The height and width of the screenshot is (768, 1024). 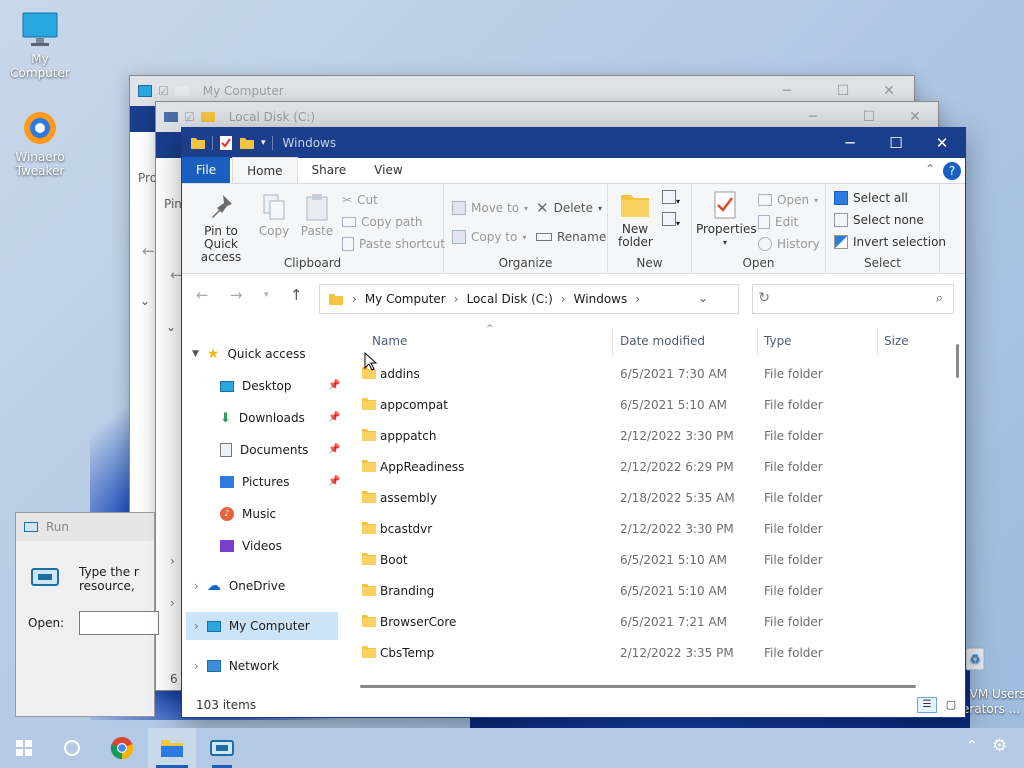 What do you see at coordinates (778, 222) in the screenshot?
I see `edit-button: Edit` at bounding box center [778, 222].